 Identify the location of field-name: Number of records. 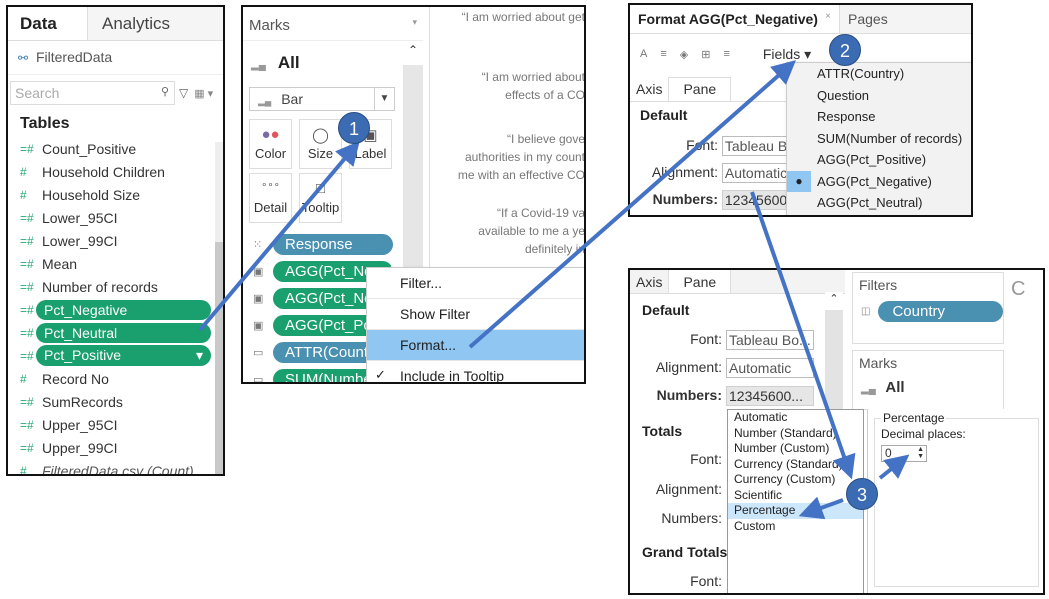
(100, 286).